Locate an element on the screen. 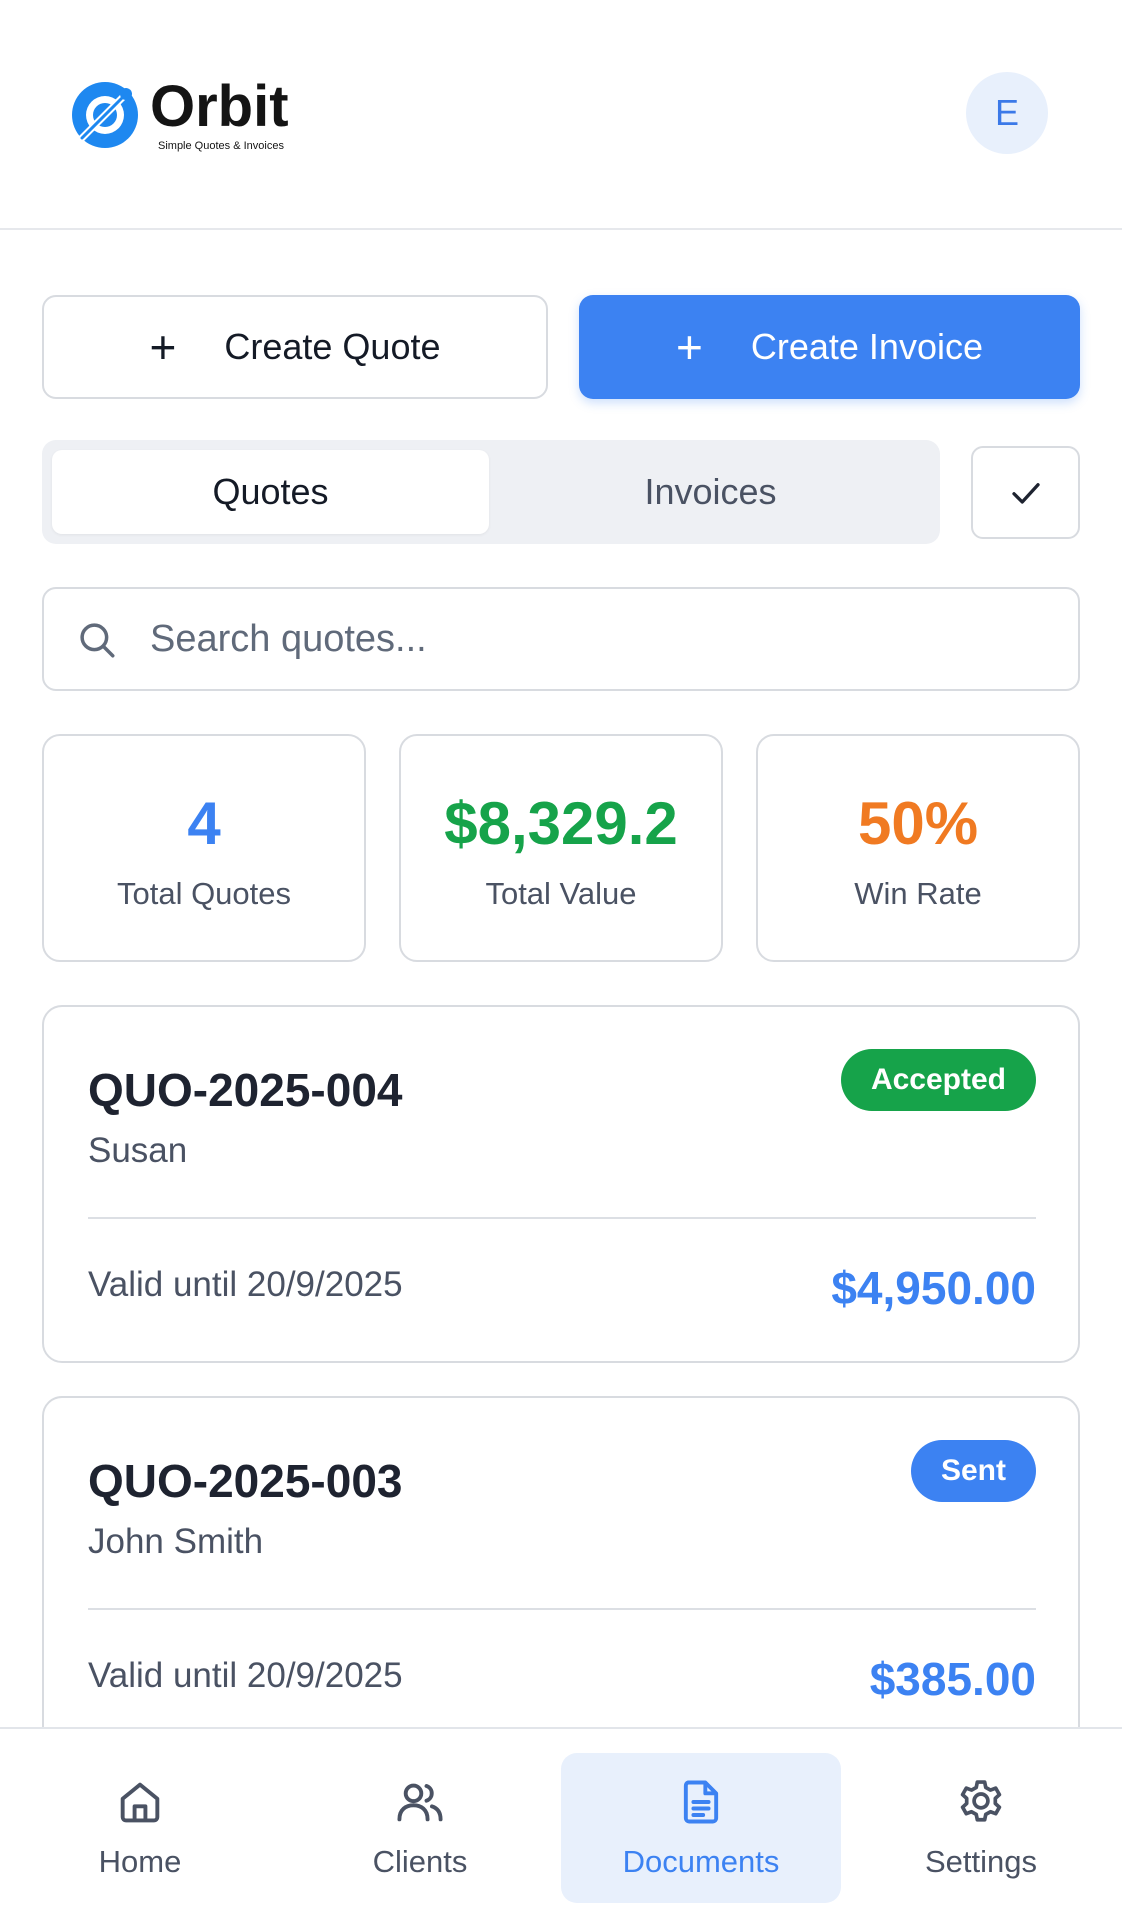  create-quote-button: + Create Quote is located at coordinates (295, 347).